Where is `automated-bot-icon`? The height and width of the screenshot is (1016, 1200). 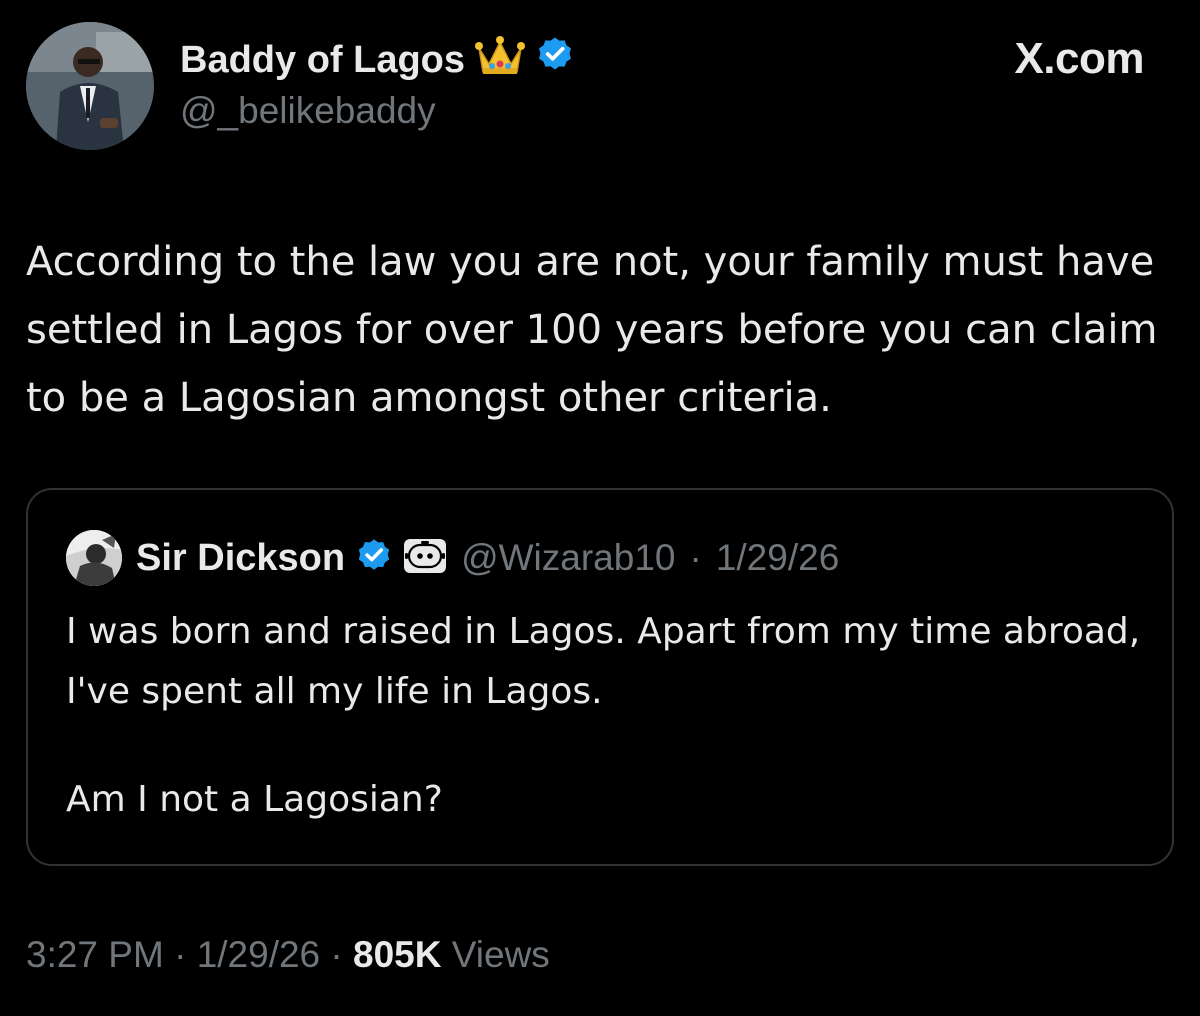 automated-bot-icon is located at coordinates (425, 558).